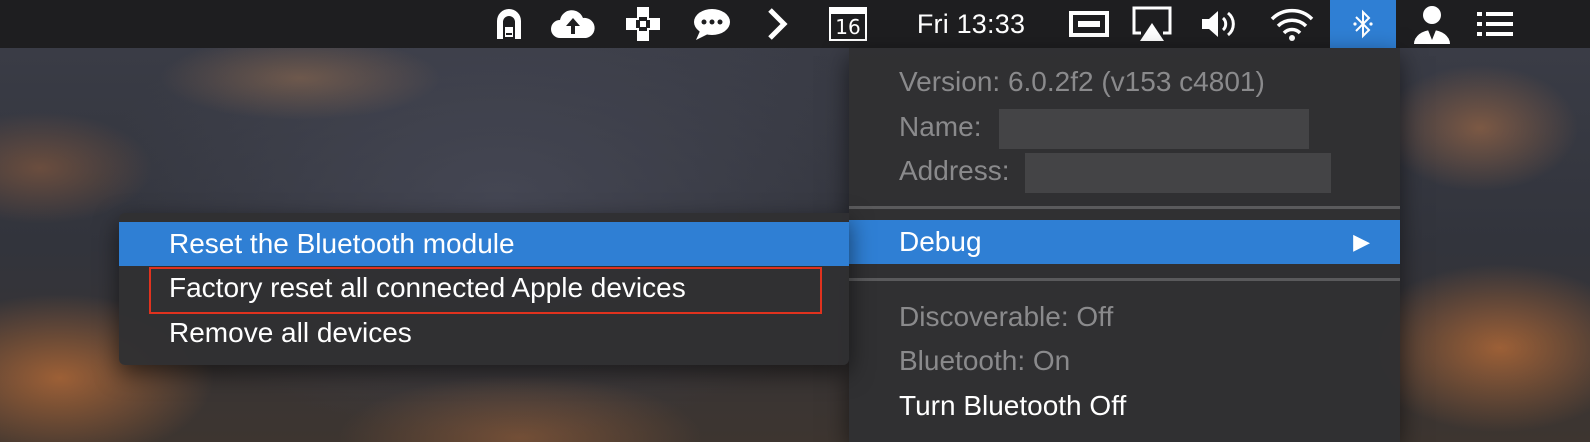 The width and height of the screenshot is (1590, 442). What do you see at coordinates (1124, 242) in the screenshot?
I see `debug-menu-item: Debug ▶` at bounding box center [1124, 242].